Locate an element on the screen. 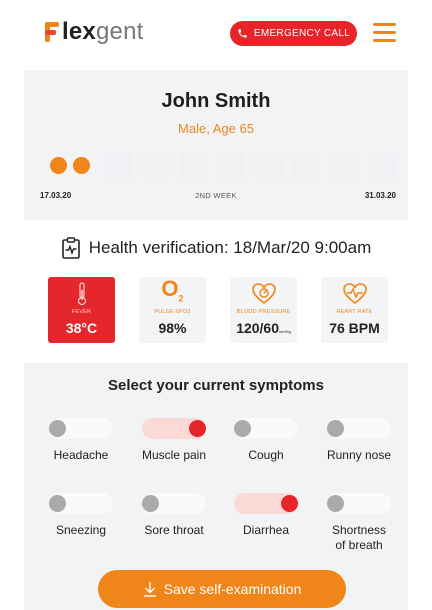 The image size is (432, 610). vital-value-number: 120/60 is located at coordinates (258, 328).